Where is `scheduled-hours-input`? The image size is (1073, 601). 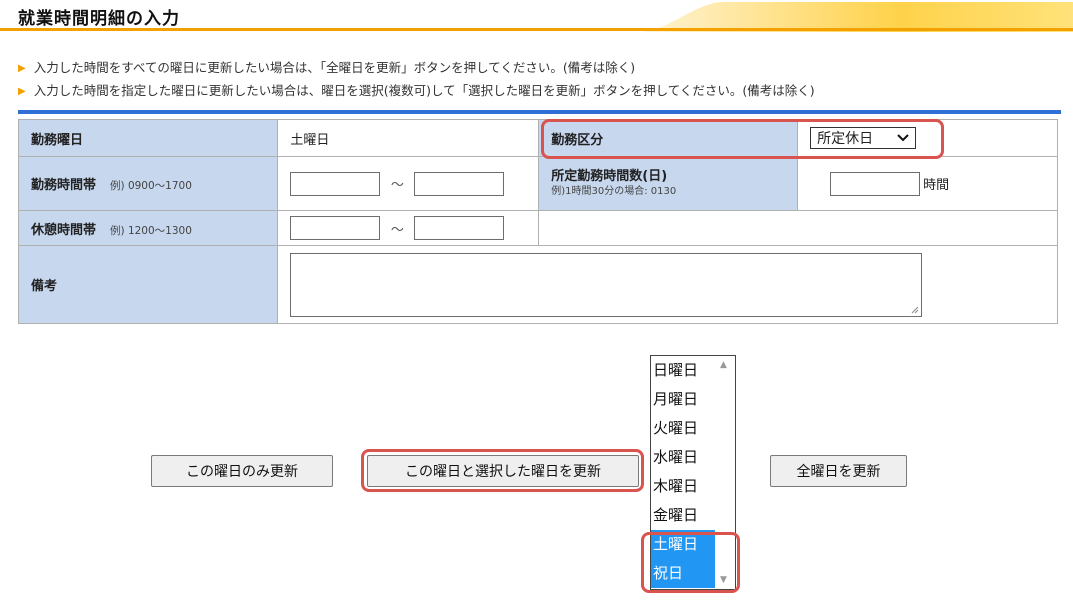
scheduled-hours-input is located at coordinates (875, 183).